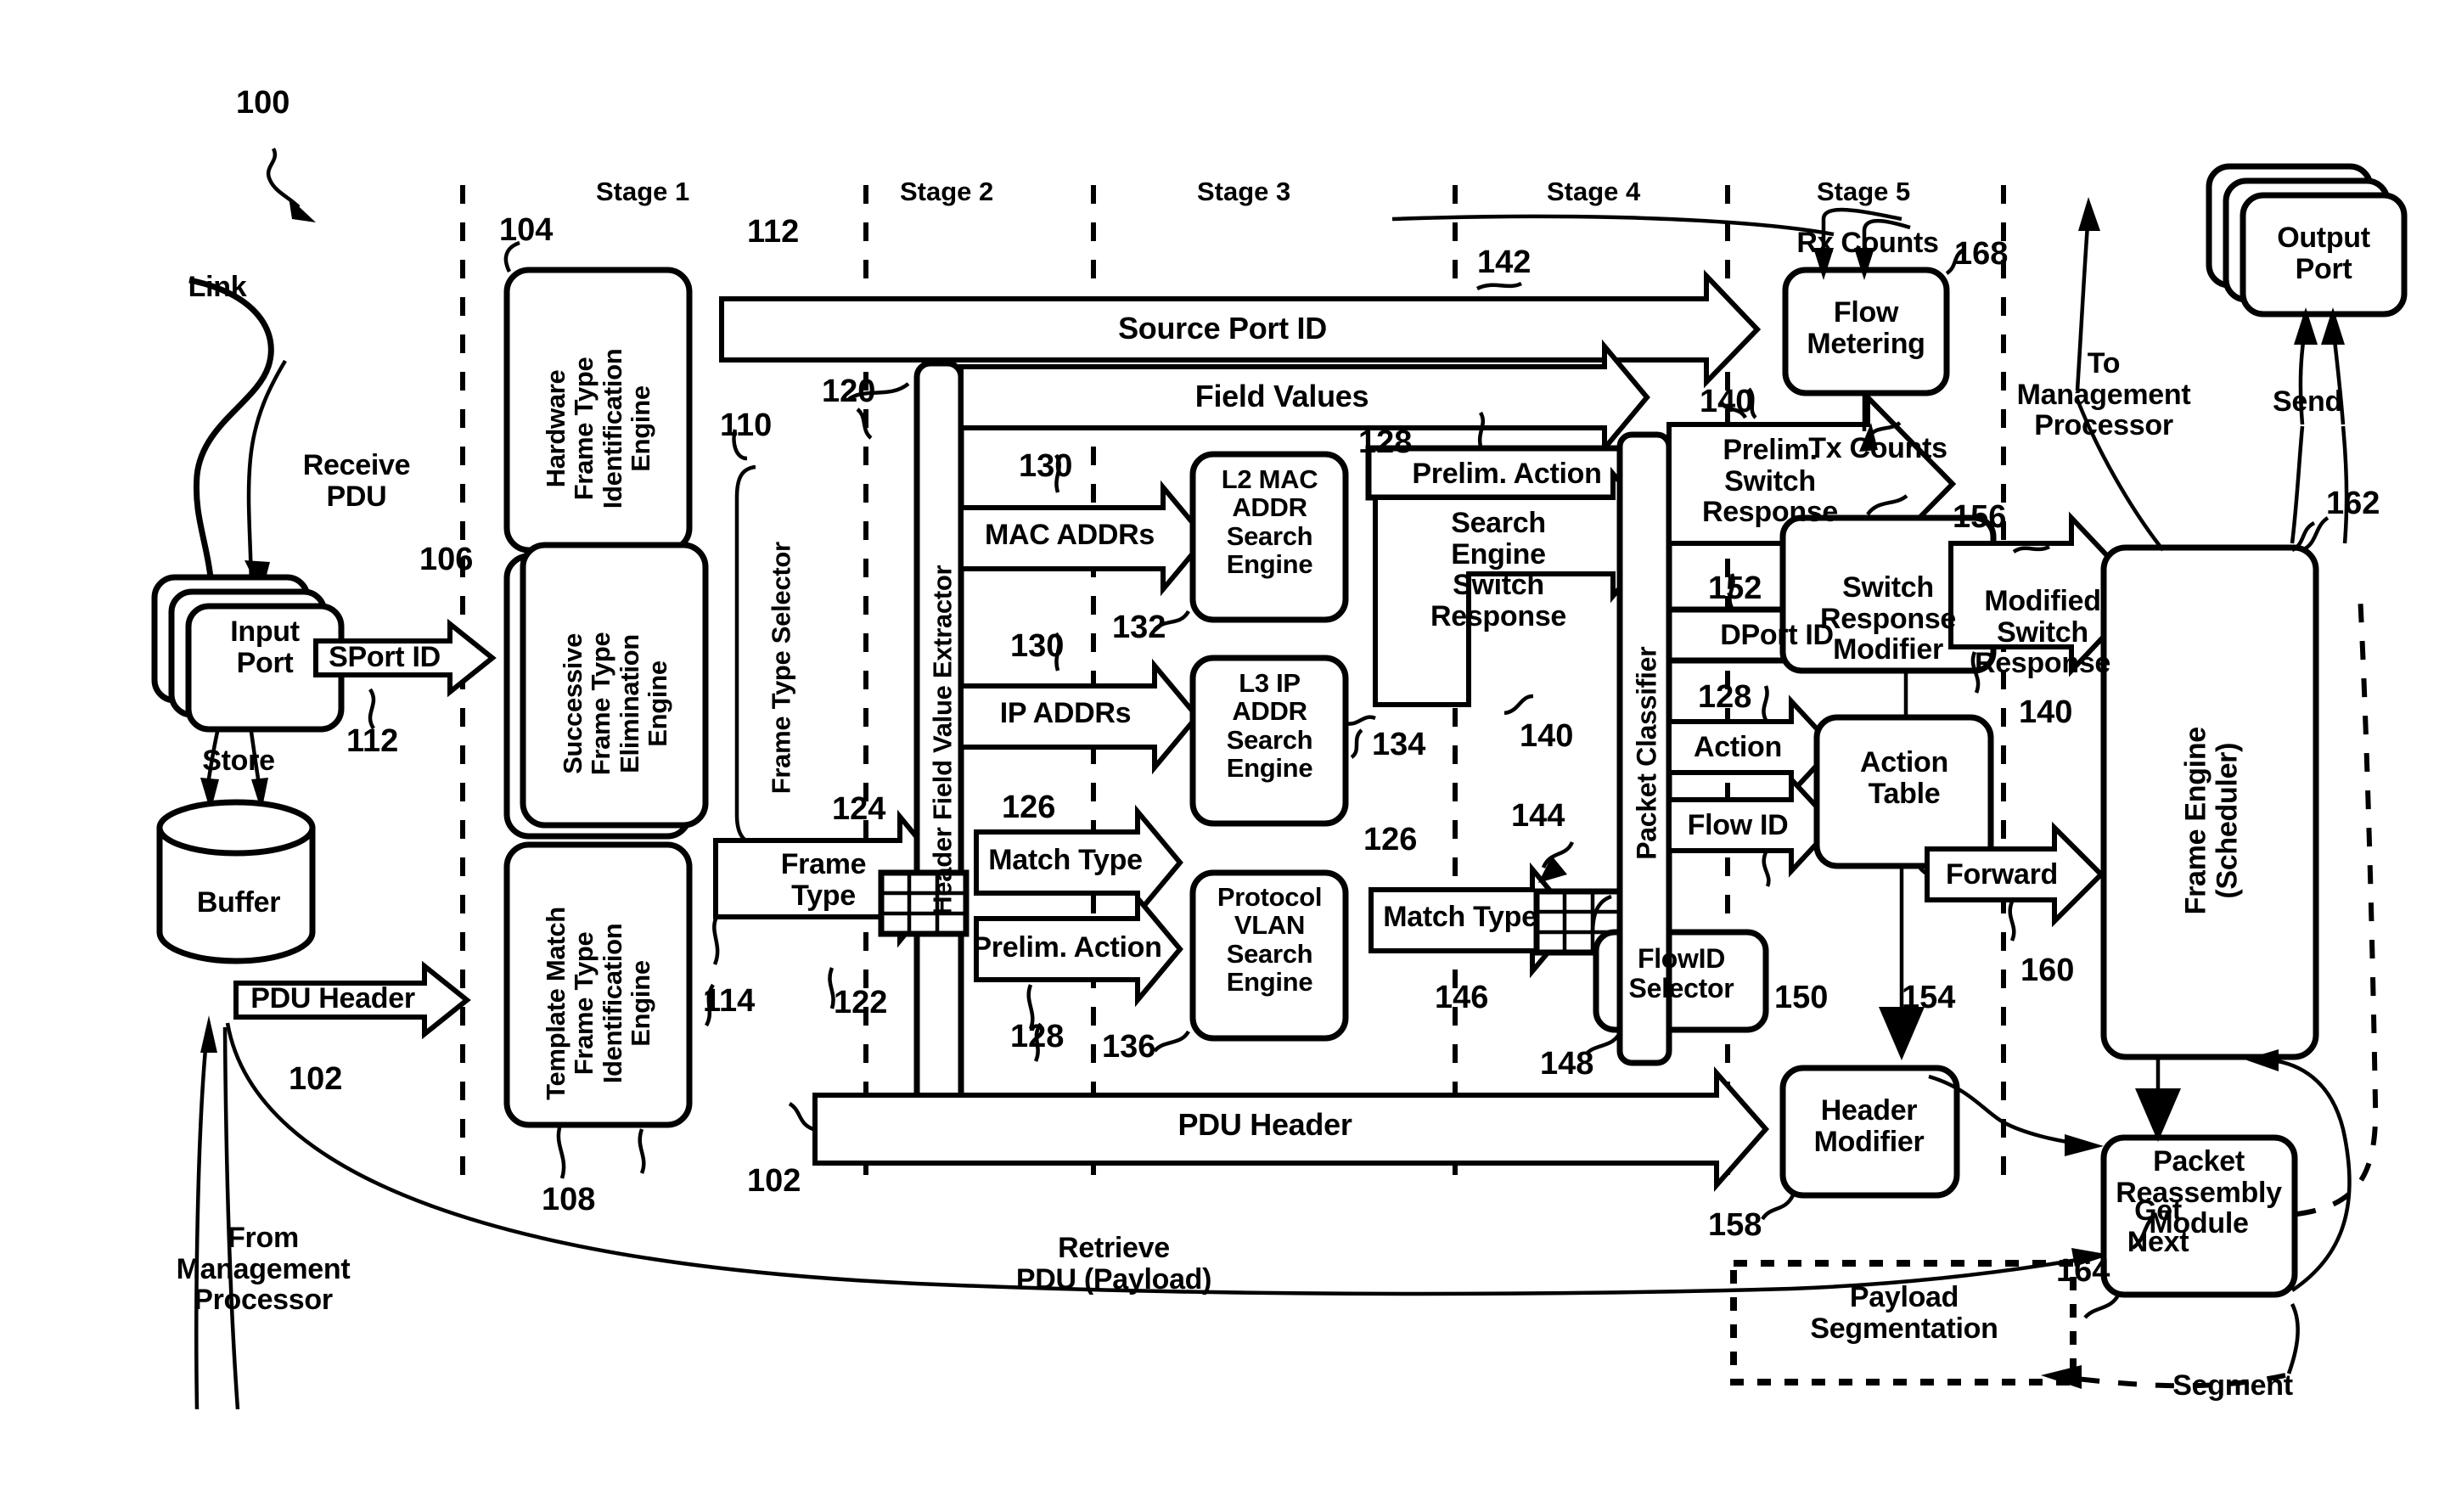 The image size is (2456, 1512). Describe the element at coordinates (1269, 726) in the screenshot. I see `l3-ip-search-engine-label: L3 IP ADDR Search Engine` at that location.